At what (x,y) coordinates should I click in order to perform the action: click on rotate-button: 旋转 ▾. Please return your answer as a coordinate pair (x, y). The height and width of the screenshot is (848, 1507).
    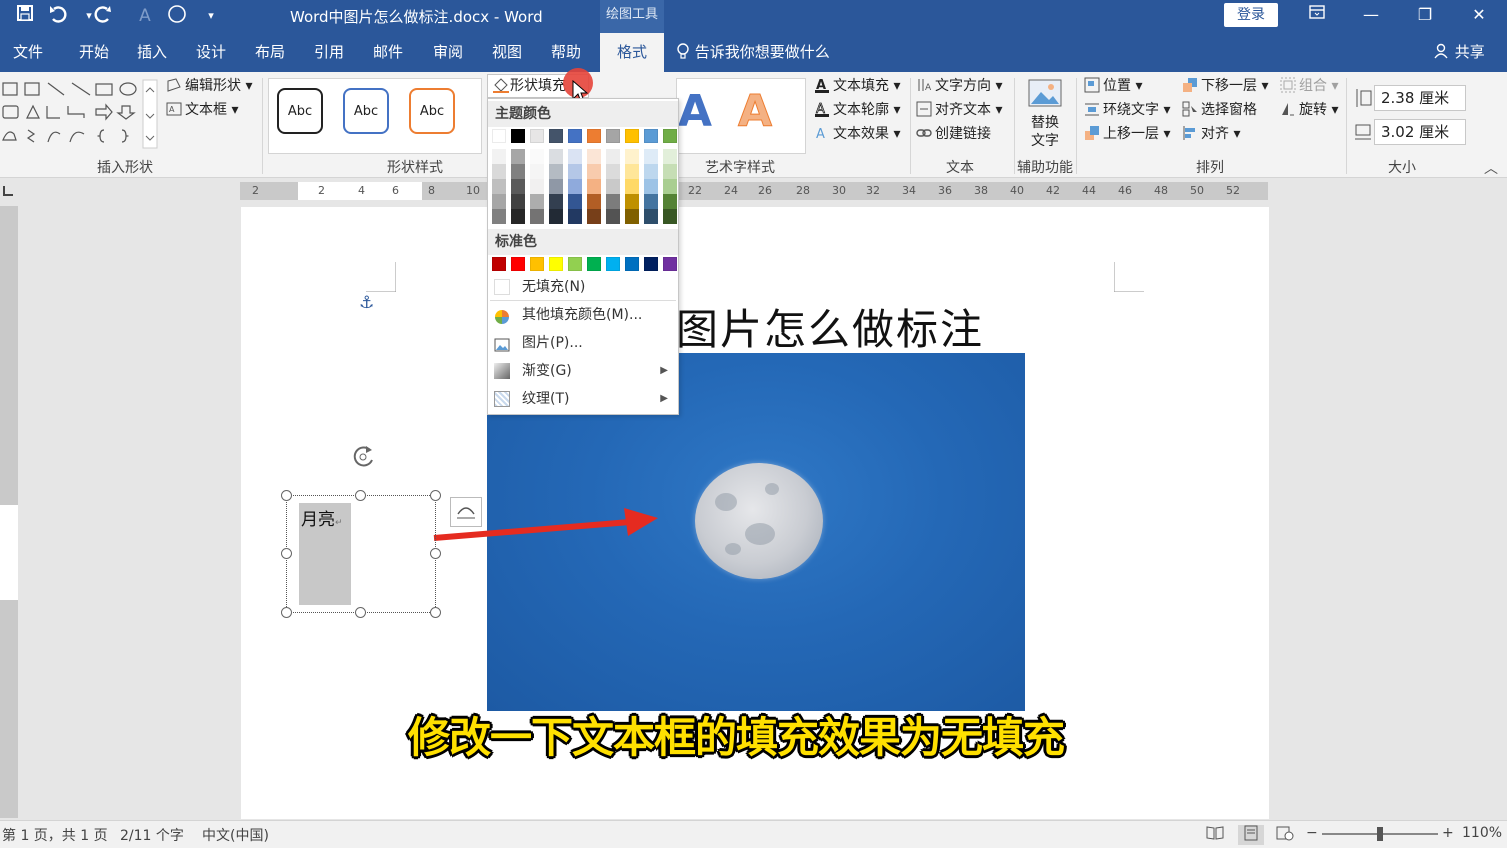
    Looking at the image, I should click on (1309, 110).